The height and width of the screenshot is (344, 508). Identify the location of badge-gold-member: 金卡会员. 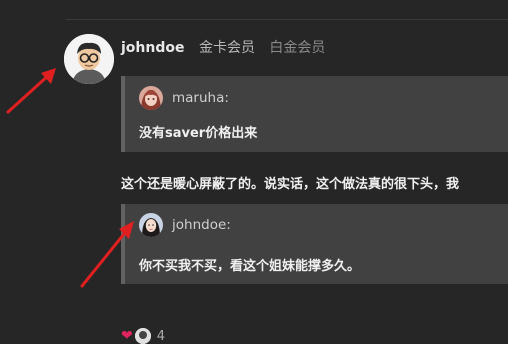
(226, 48).